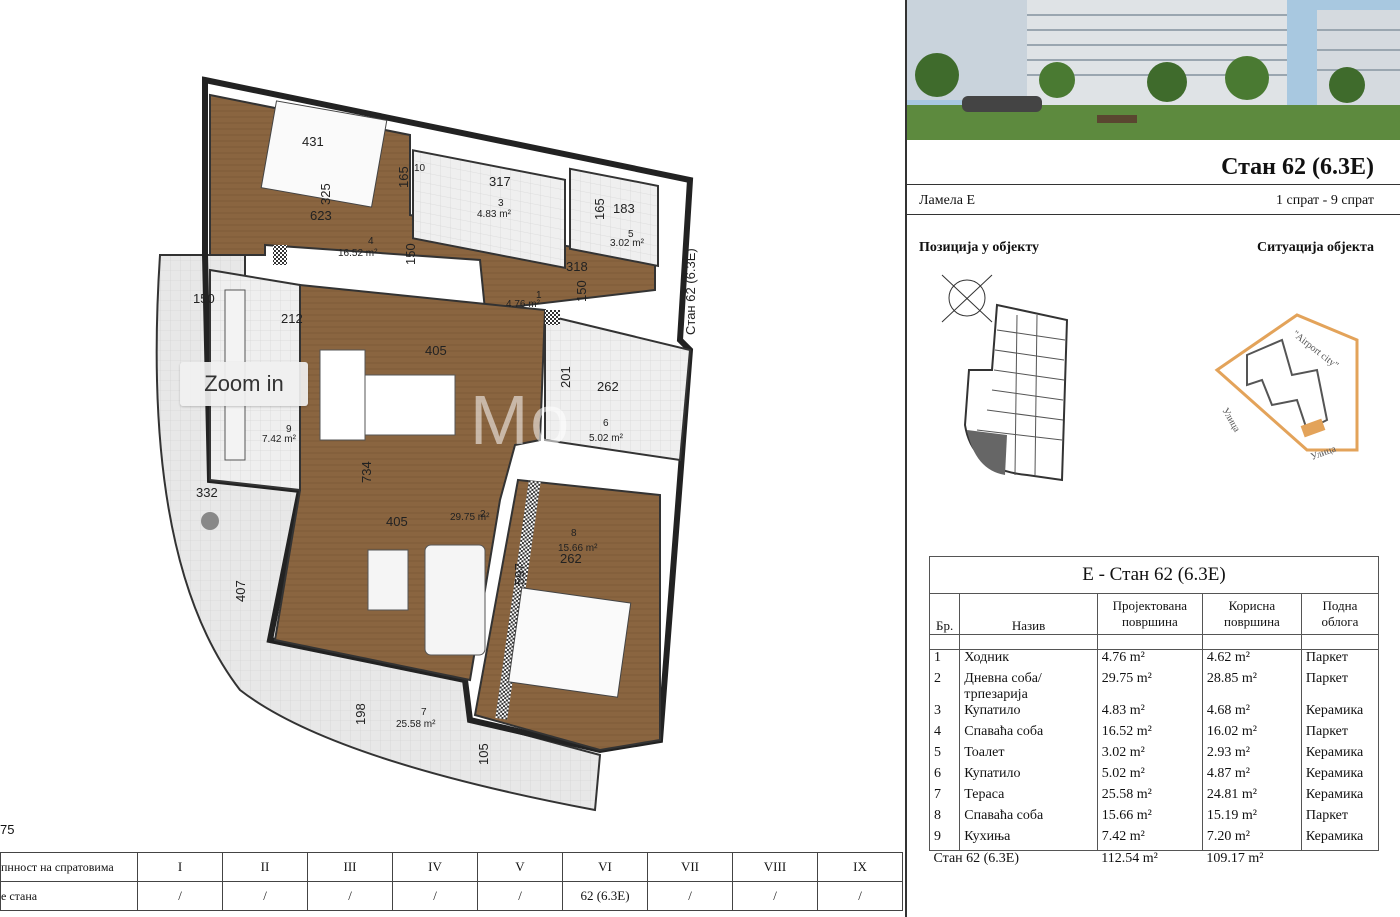 Image resolution: width=1400 pixels, height=917 pixels. I want to click on room-number: 4, so click(371, 241).